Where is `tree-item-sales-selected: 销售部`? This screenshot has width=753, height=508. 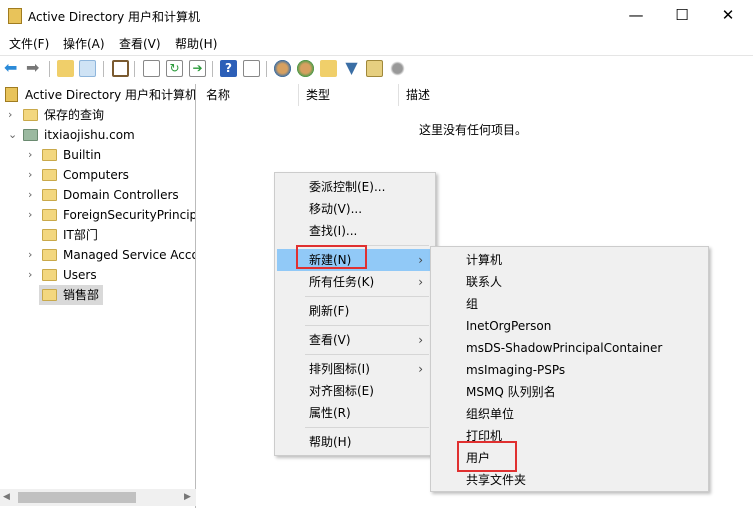
tree-item-sales-selected: 销售部 is located at coordinates (71, 295).